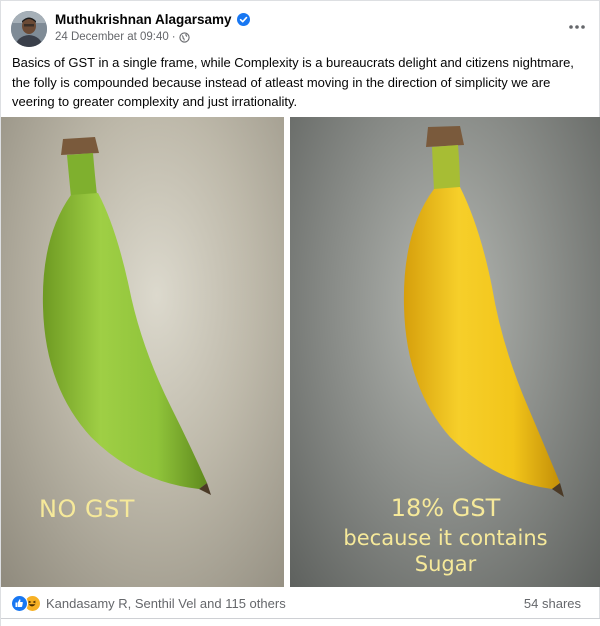 The image size is (600, 626). I want to click on author-name: Muthukrishnan Alagarsamy, so click(143, 19).